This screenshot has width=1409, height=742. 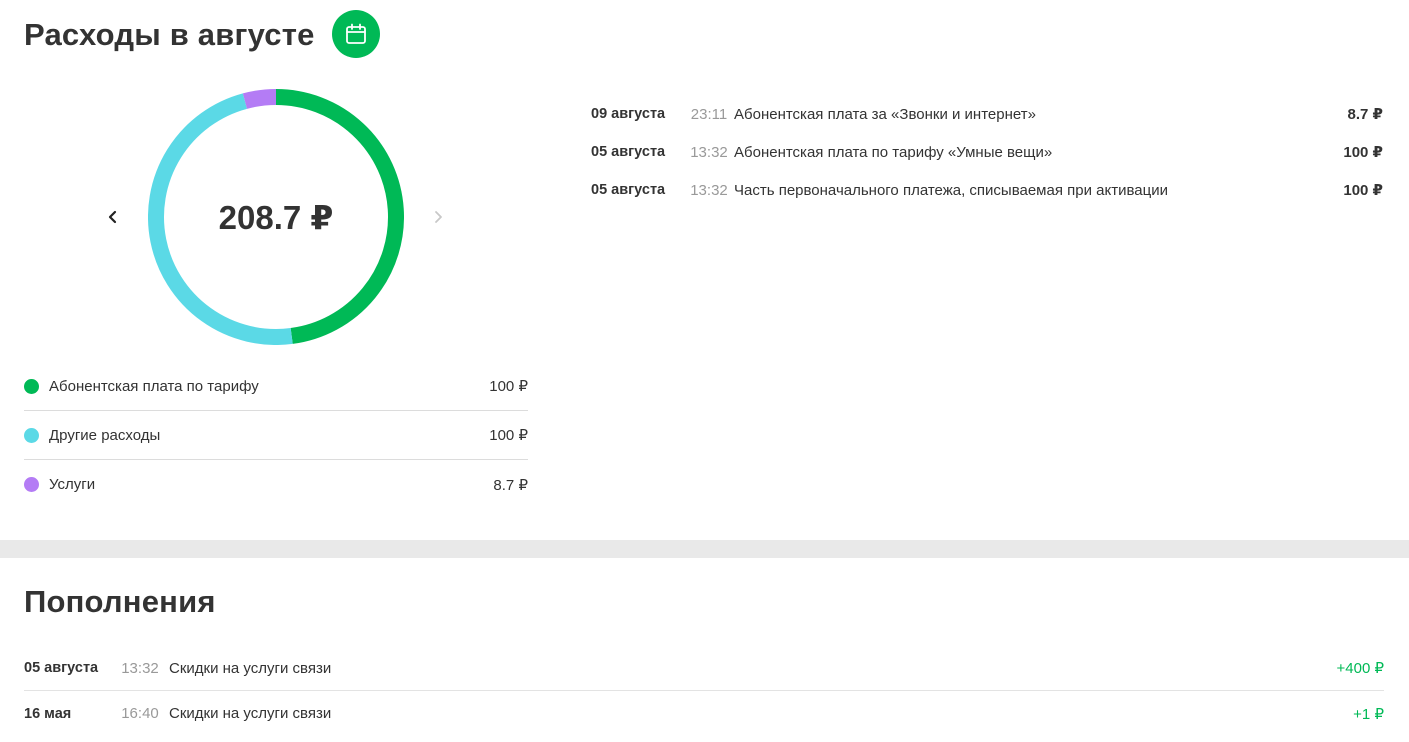 What do you see at coordinates (61, 668) in the screenshot?
I see `topup-date: 05 августа` at bounding box center [61, 668].